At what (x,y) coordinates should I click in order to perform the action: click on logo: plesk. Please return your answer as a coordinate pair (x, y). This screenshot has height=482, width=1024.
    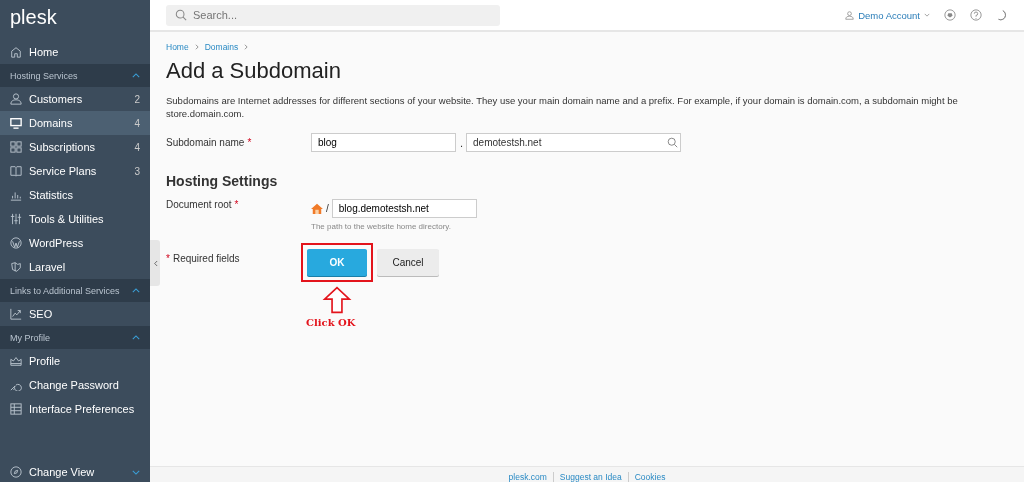
    Looking at the image, I should click on (75, 20).